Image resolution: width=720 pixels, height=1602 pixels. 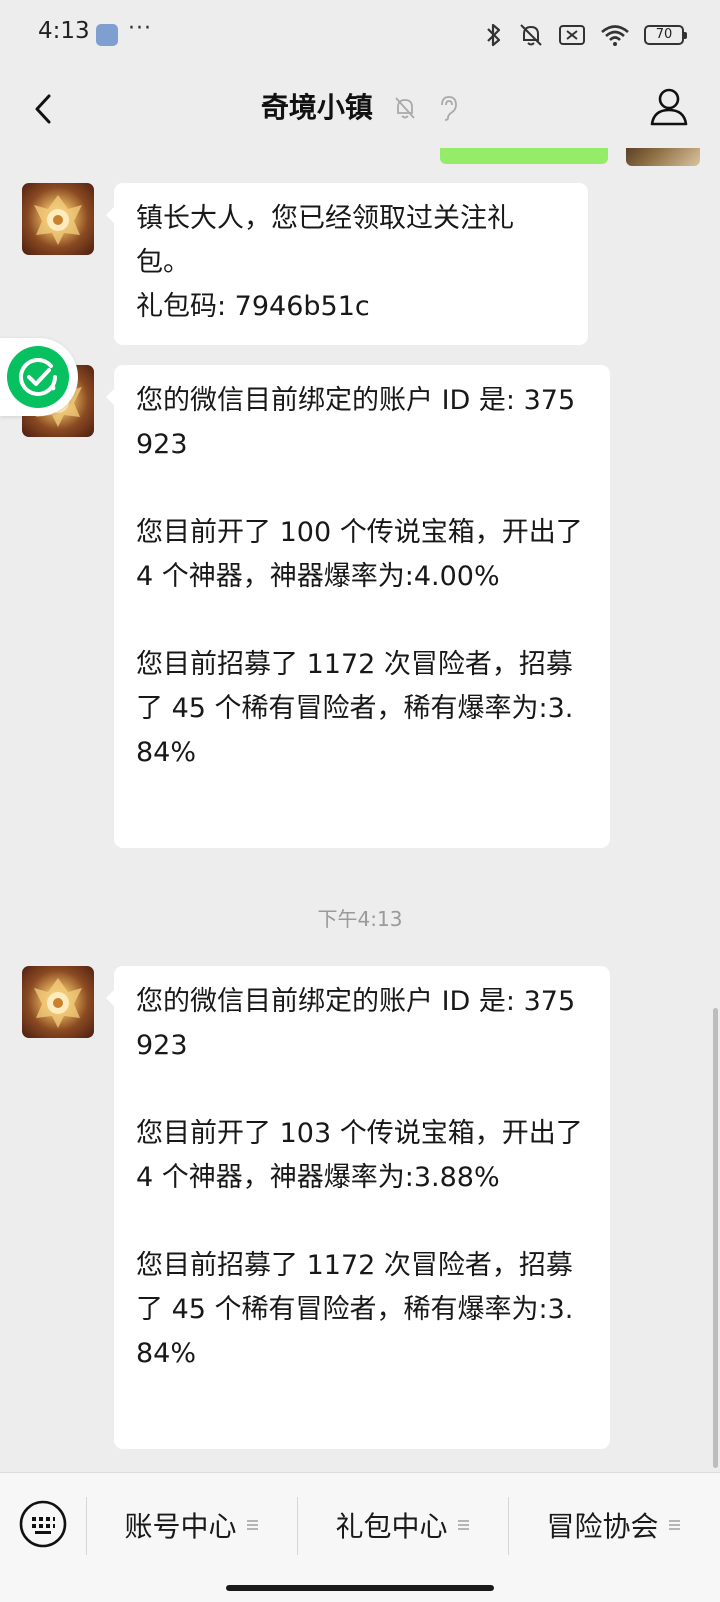 I want to click on menu-label: 账号中心, so click(x=180, y=1526).